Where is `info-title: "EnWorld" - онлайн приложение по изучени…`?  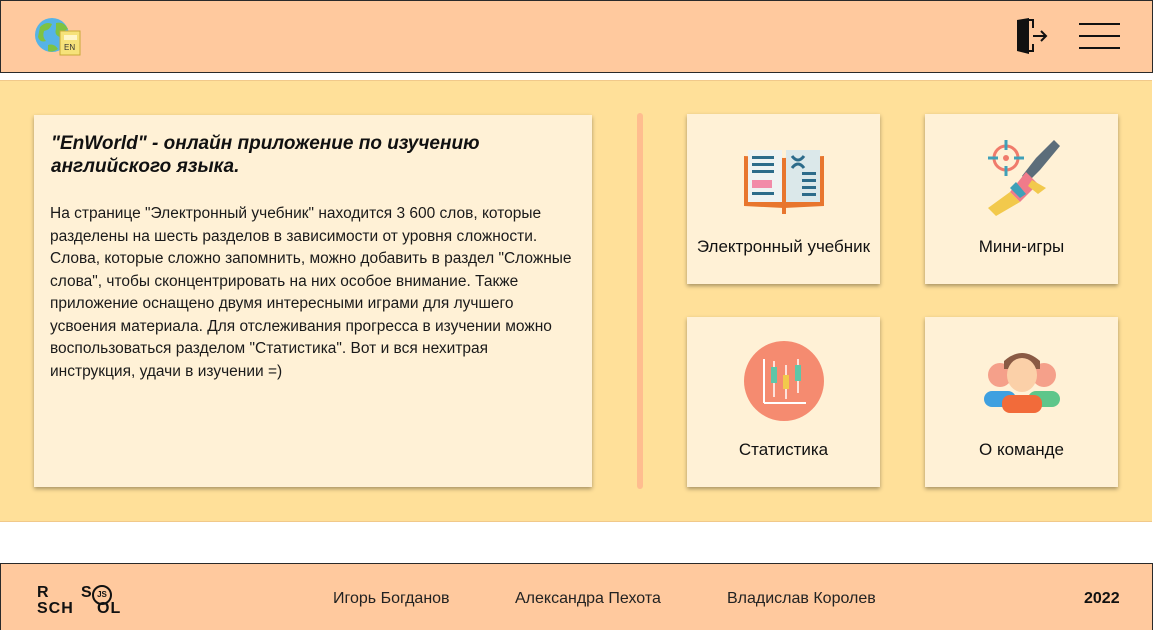 info-title: "EnWorld" - онлайн приложение по изучени… is located at coordinates (265, 155).